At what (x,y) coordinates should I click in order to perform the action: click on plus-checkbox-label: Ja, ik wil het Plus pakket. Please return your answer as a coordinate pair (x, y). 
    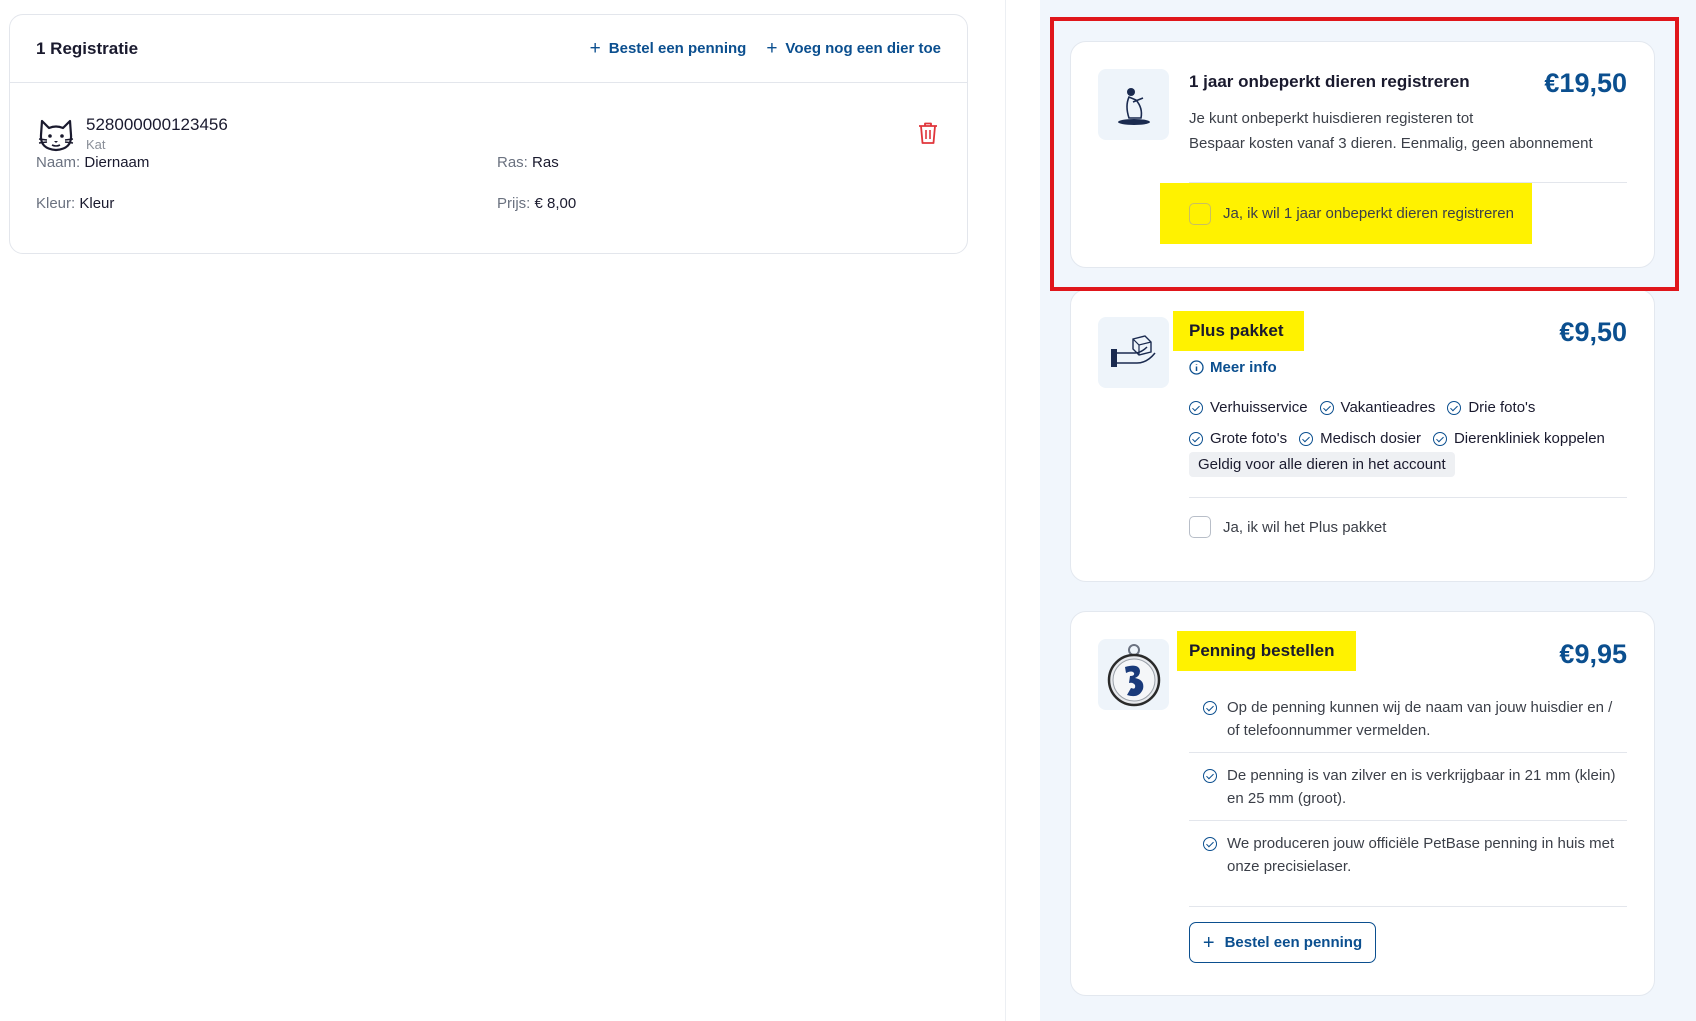
    Looking at the image, I should click on (1305, 527).